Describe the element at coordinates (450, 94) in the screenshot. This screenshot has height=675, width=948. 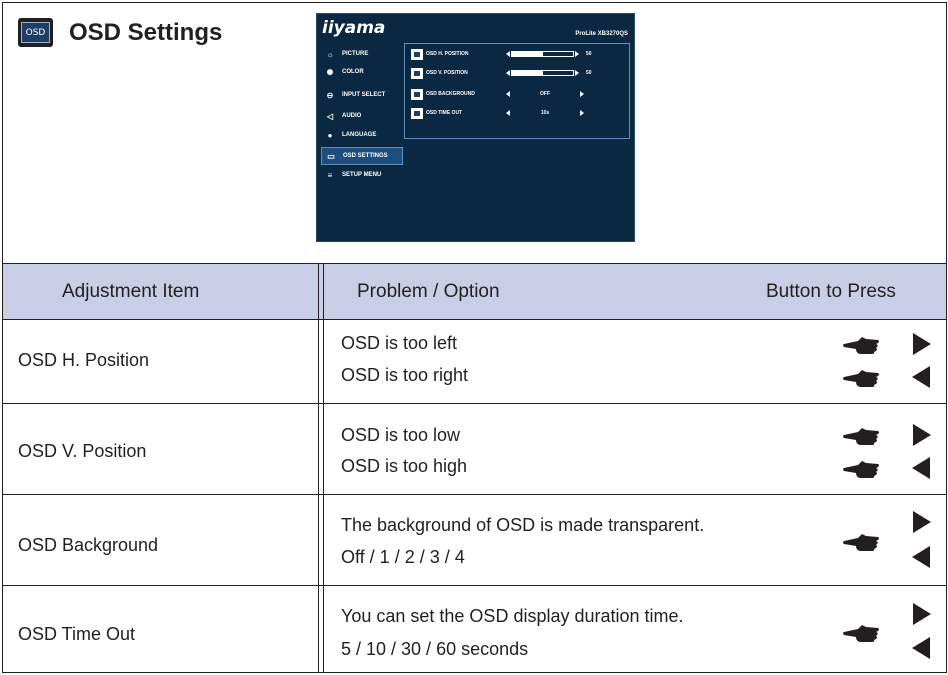
I see `submenu-label: OSD BACKGROUND` at that location.